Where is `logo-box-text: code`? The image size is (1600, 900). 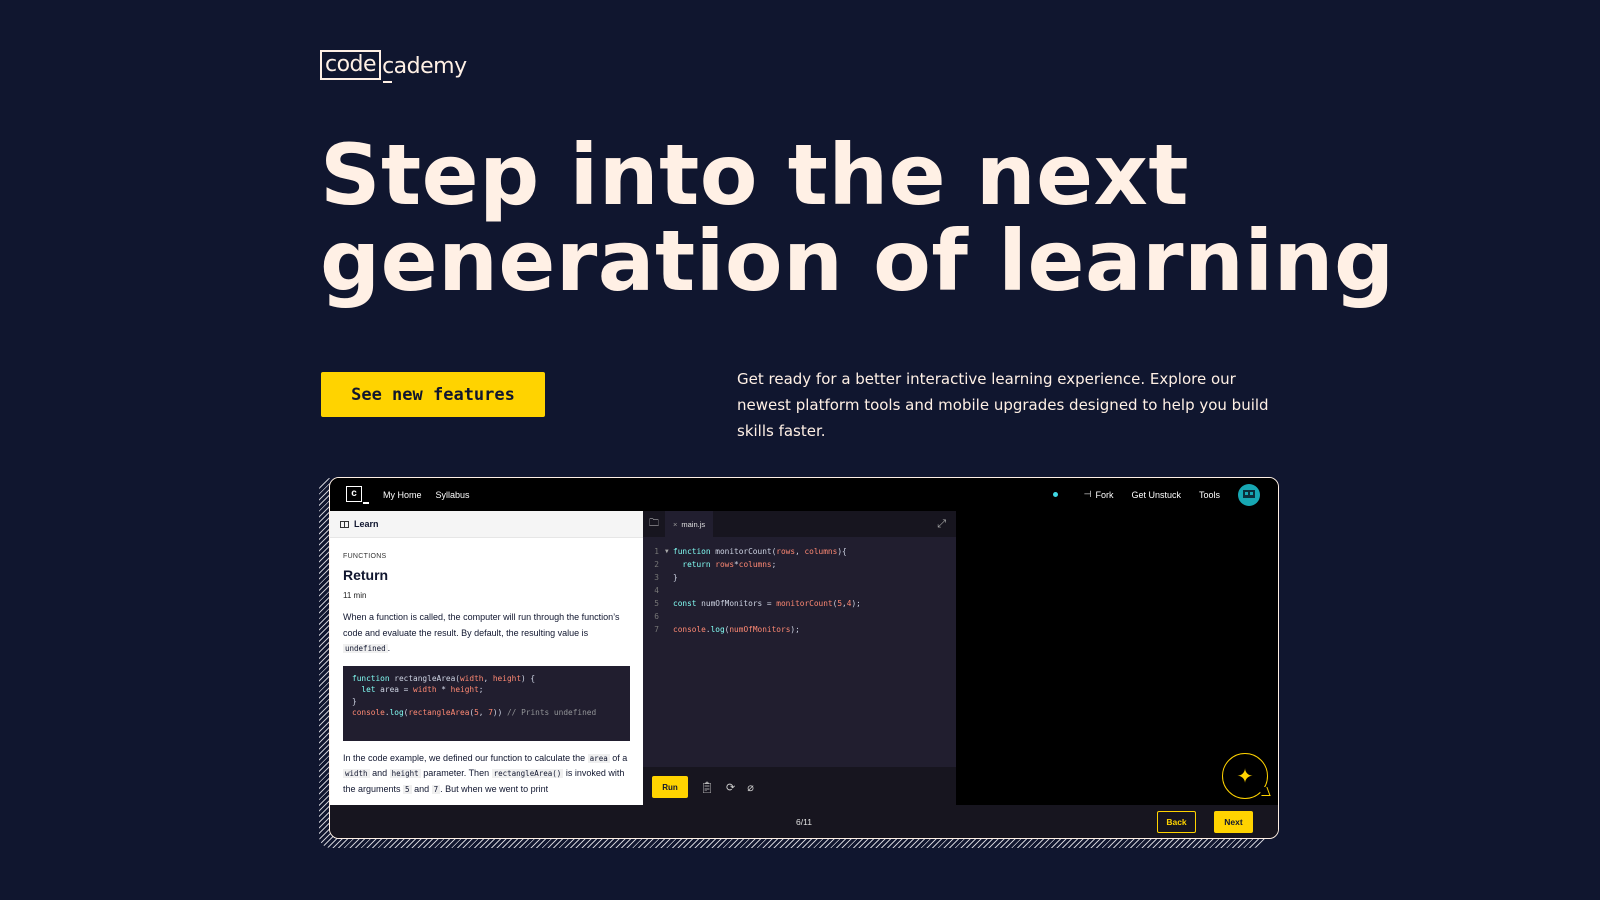 logo-box-text: code is located at coordinates (351, 65).